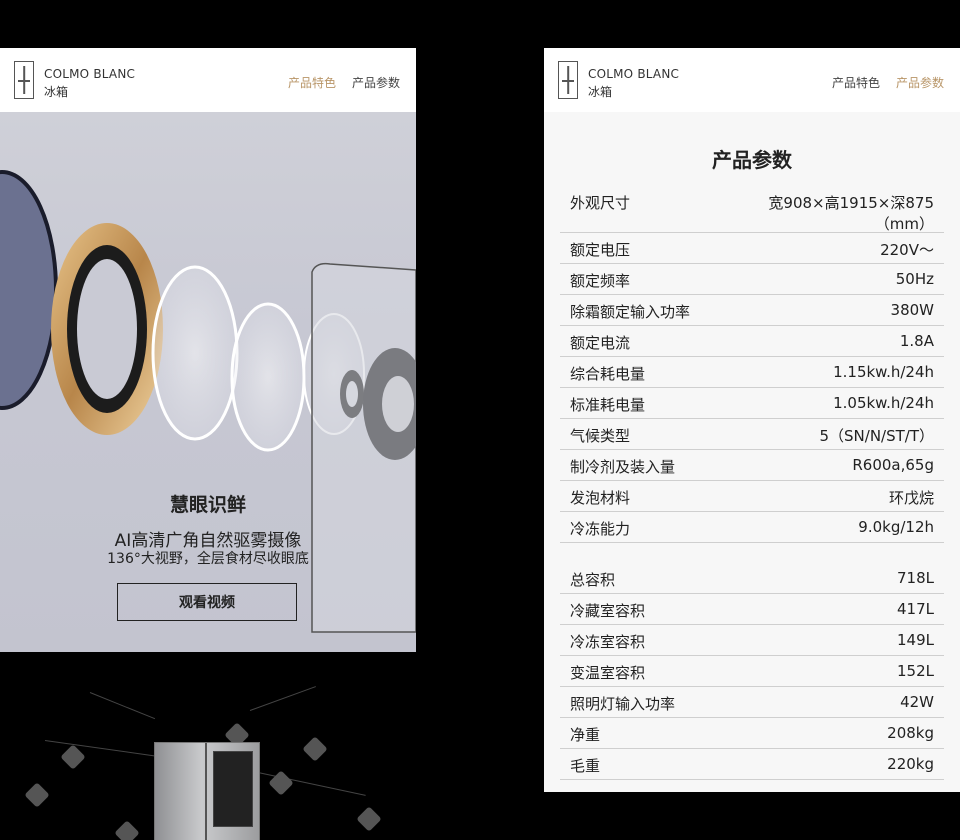 This screenshot has width=960, height=840. What do you see at coordinates (914, 279) in the screenshot?
I see `spec-value: 50Hz` at bounding box center [914, 279].